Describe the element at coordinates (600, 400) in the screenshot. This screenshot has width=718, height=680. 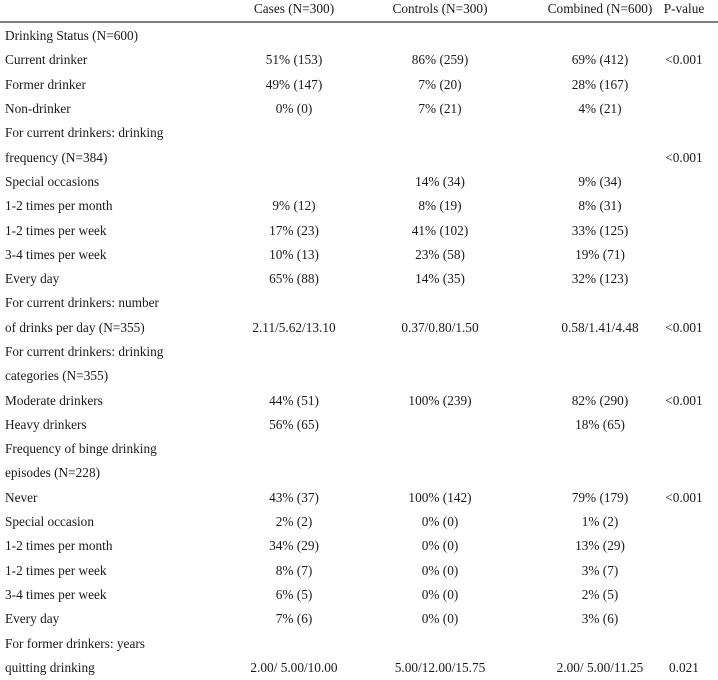
I see `combined-value: 82% (290)` at that location.